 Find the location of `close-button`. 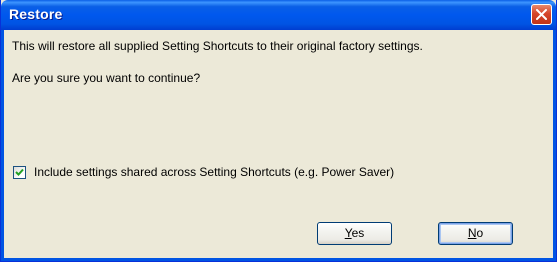

close-button is located at coordinates (541, 14).